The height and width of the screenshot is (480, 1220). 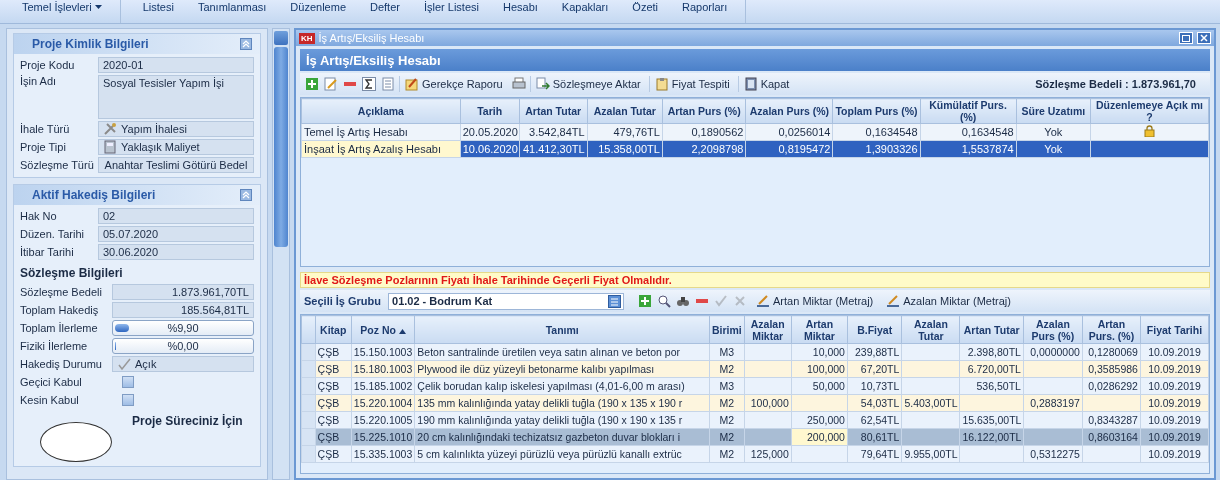 What do you see at coordinates (1174, 329) in the screenshot?
I see `column-header: Fiyat Tarihi` at bounding box center [1174, 329].